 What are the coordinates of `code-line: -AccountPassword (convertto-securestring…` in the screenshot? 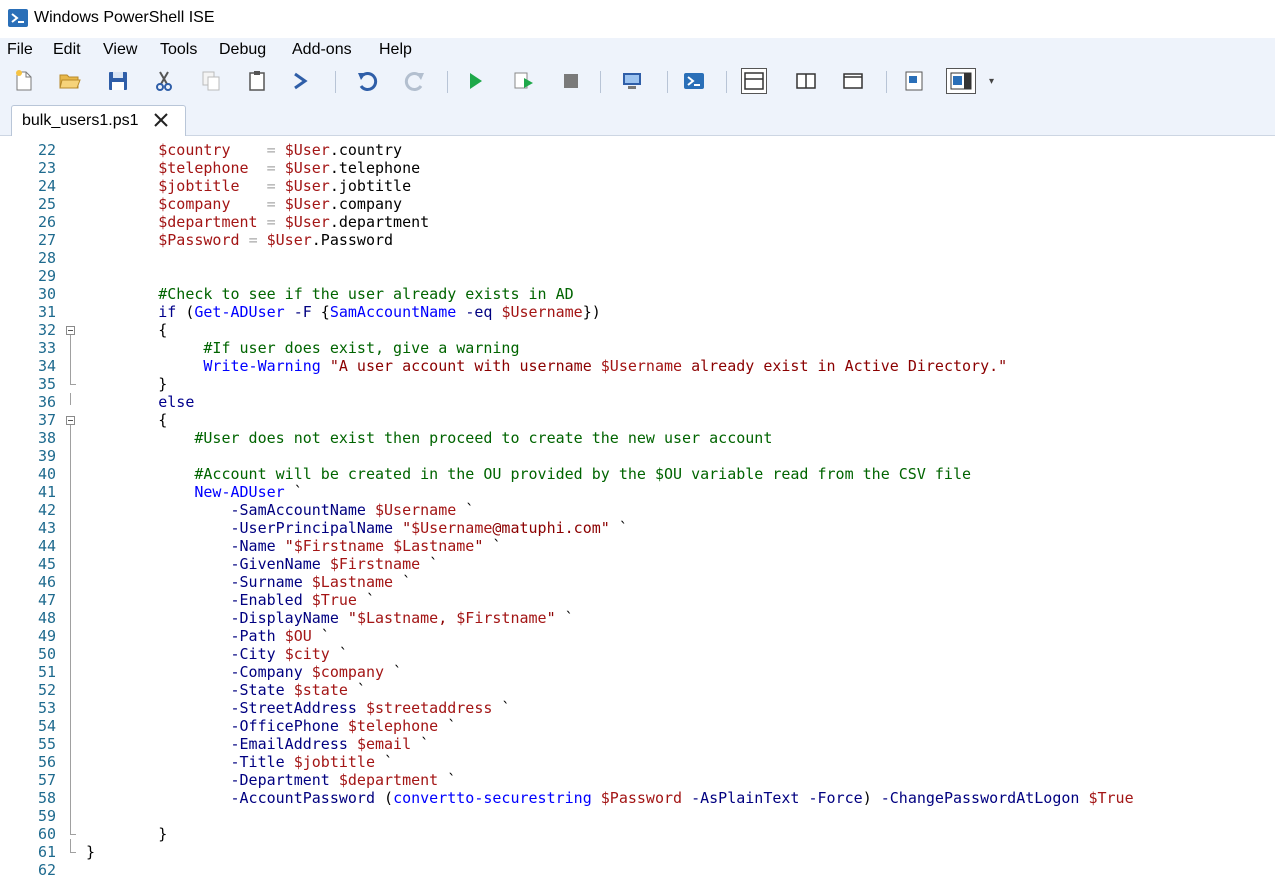 It's located at (610, 798).